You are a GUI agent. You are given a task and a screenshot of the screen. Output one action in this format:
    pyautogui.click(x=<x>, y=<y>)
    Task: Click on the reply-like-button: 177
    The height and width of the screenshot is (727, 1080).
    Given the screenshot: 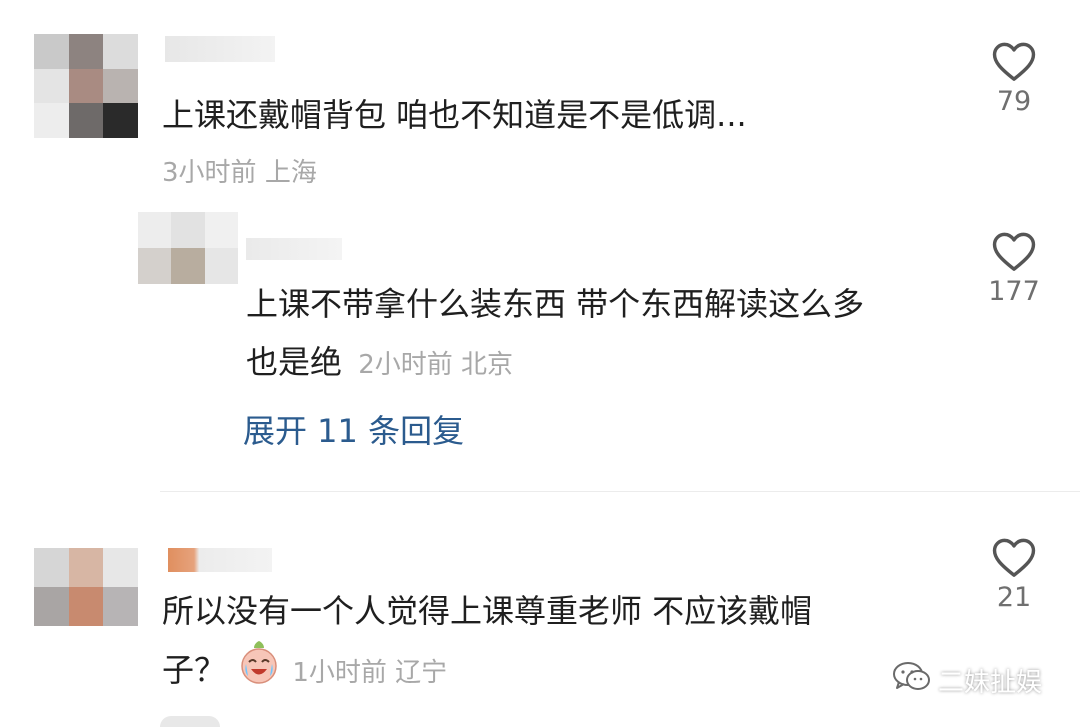 What is the action you would take?
    pyautogui.click(x=1014, y=268)
    